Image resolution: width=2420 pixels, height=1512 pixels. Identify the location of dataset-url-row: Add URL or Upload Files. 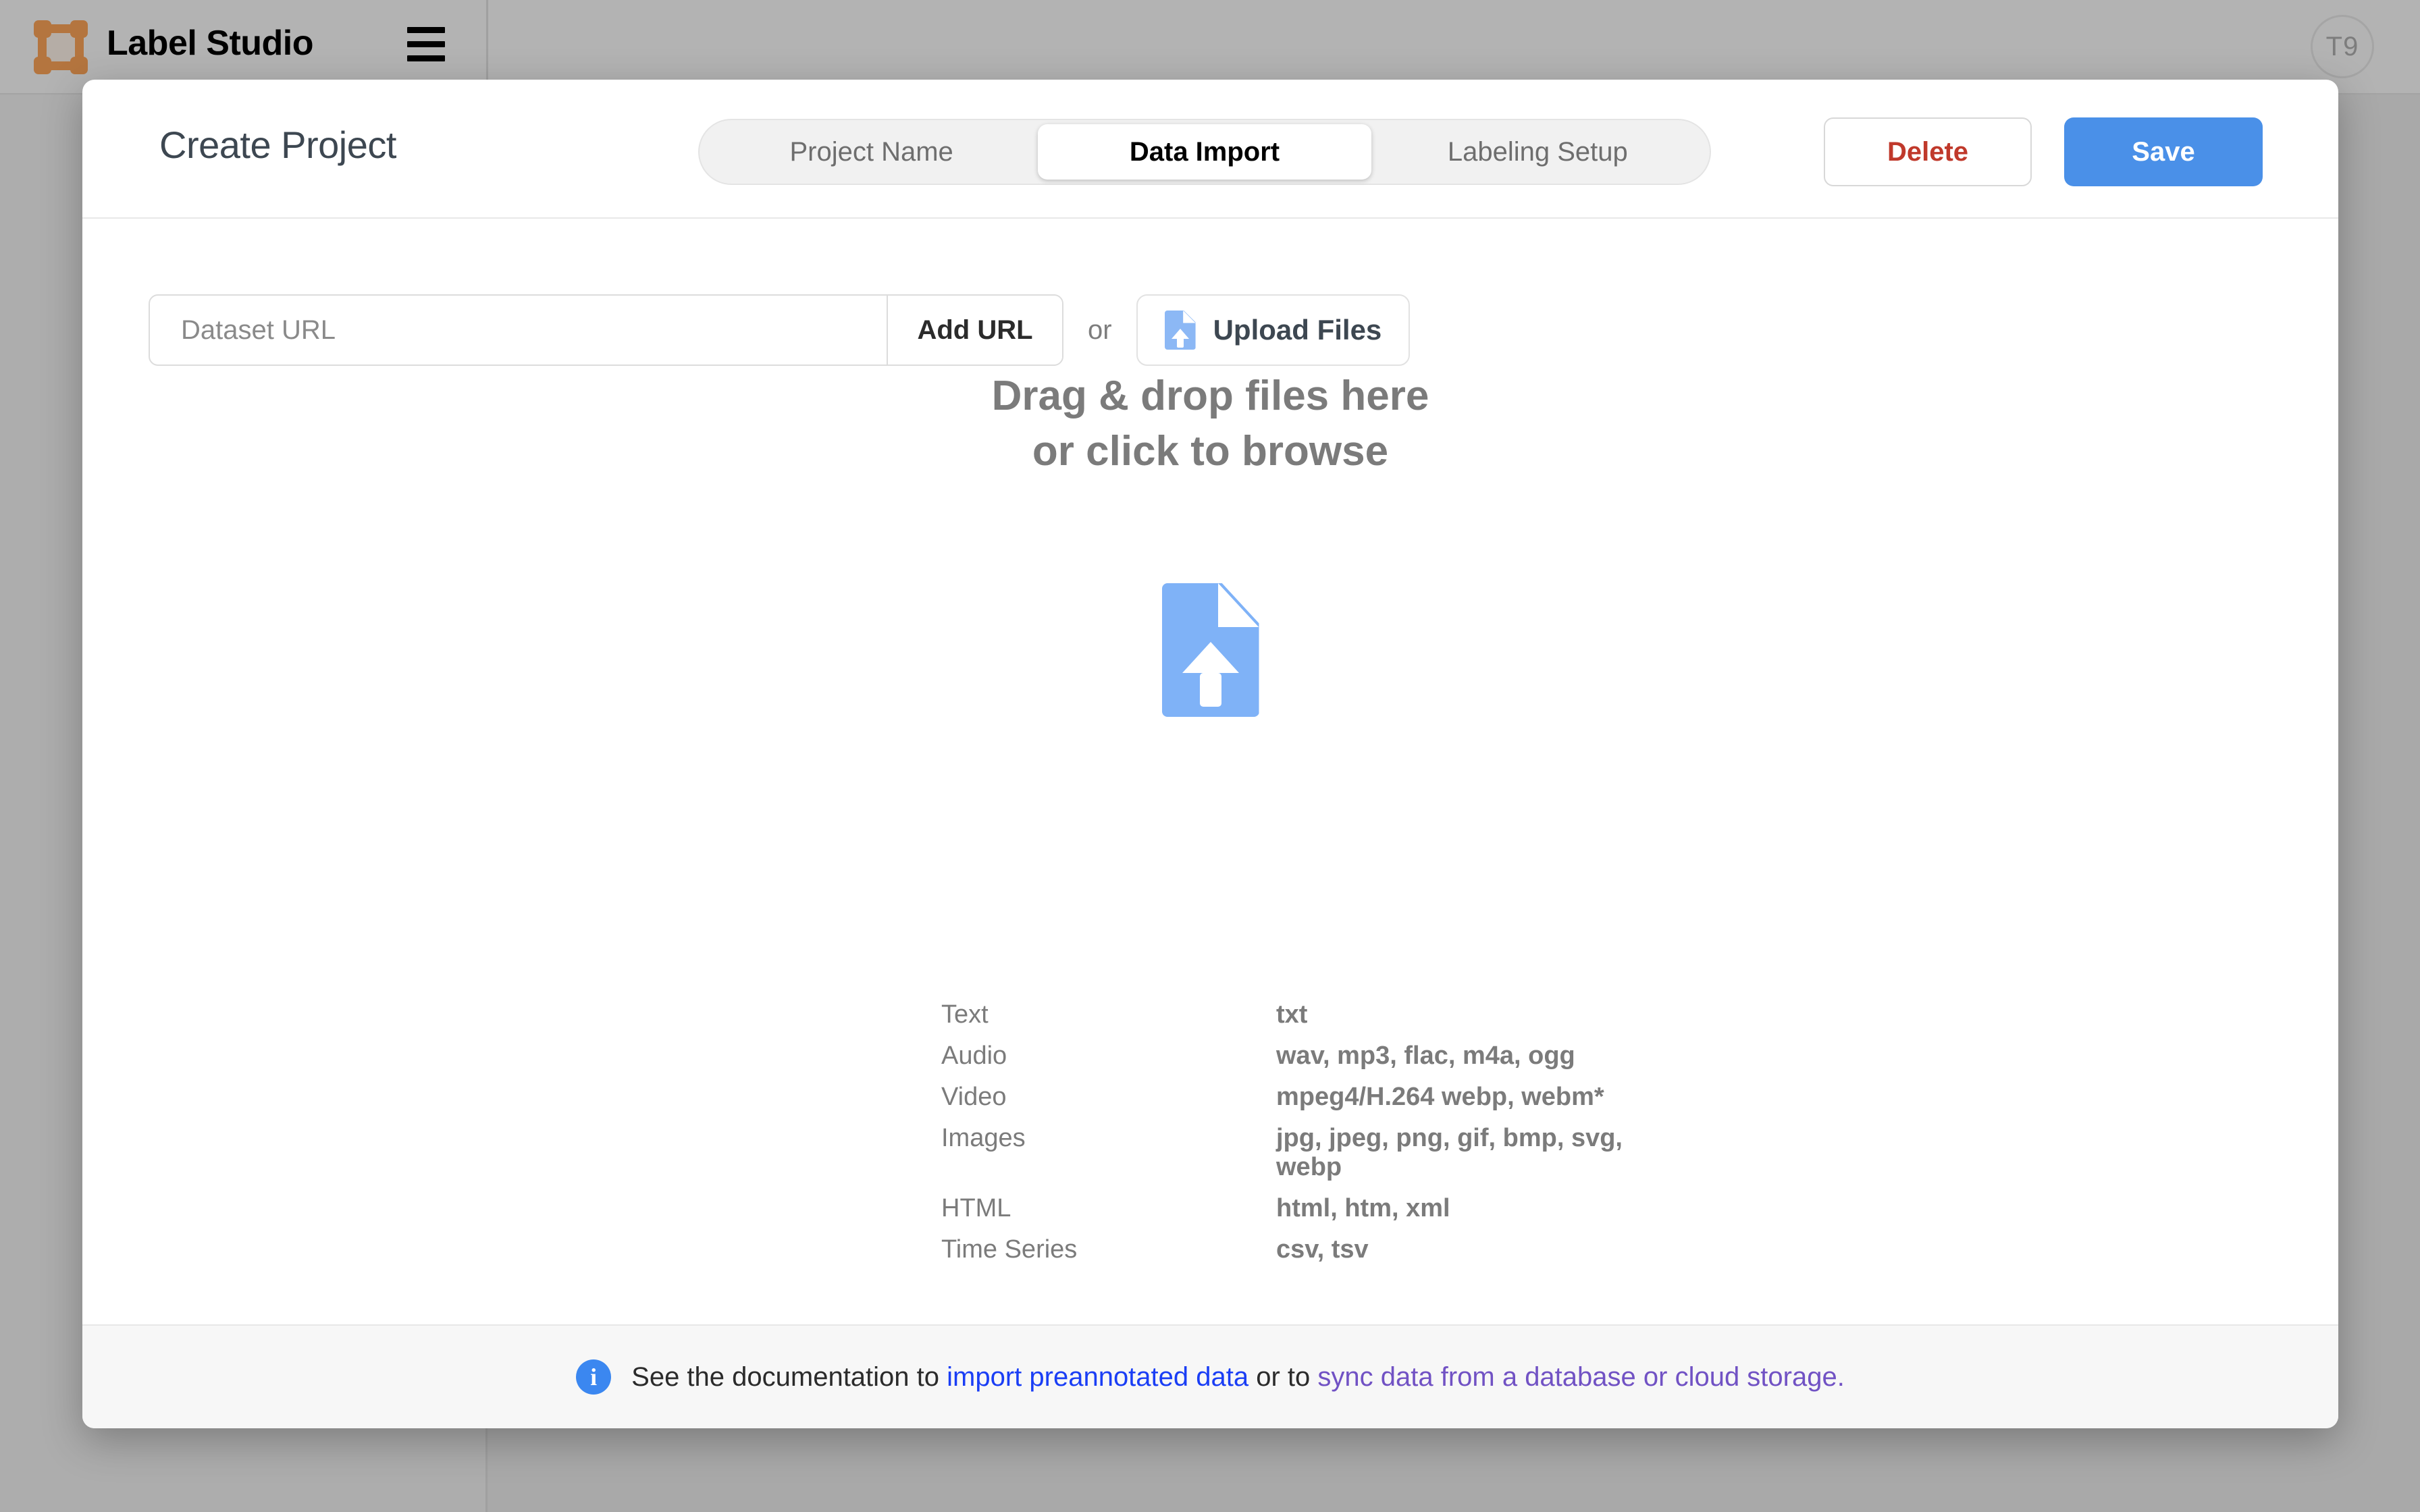
(780, 330).